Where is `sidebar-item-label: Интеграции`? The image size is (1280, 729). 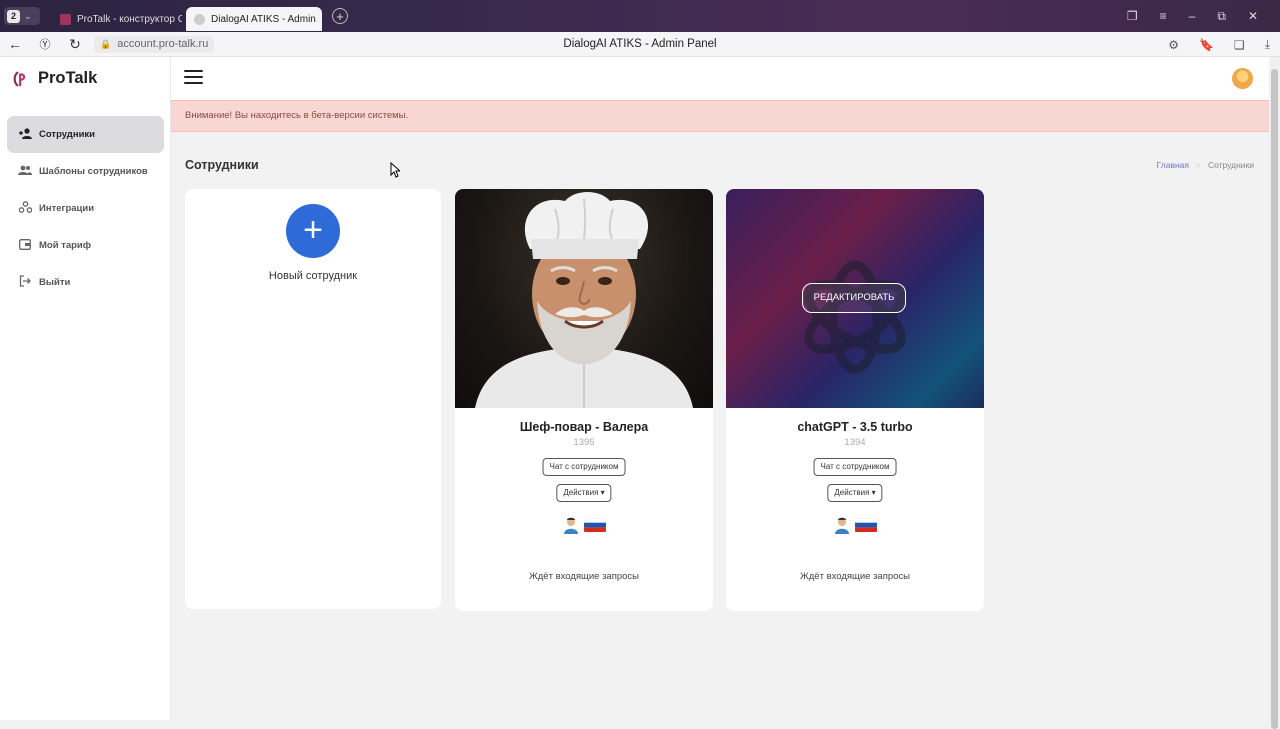 sidebar-item-label: Интеграции is located at coordinates (66, 208).